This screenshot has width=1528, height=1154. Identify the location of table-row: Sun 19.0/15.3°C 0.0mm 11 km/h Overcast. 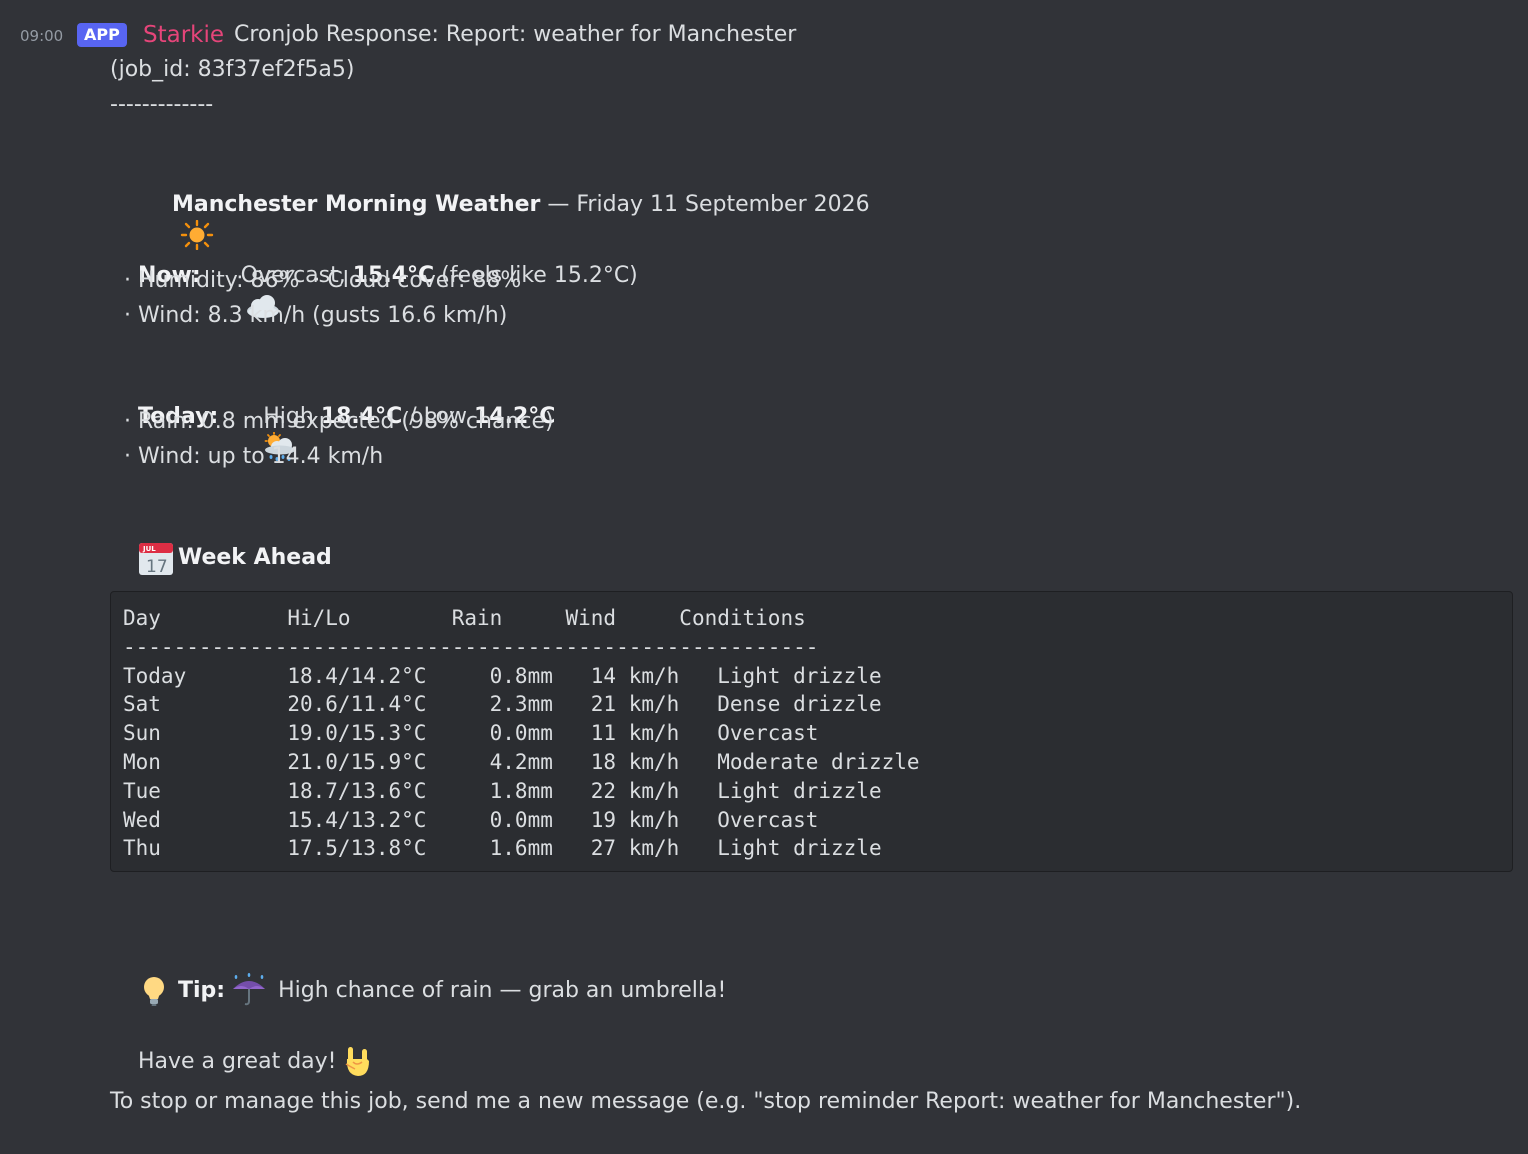
(471, 733).